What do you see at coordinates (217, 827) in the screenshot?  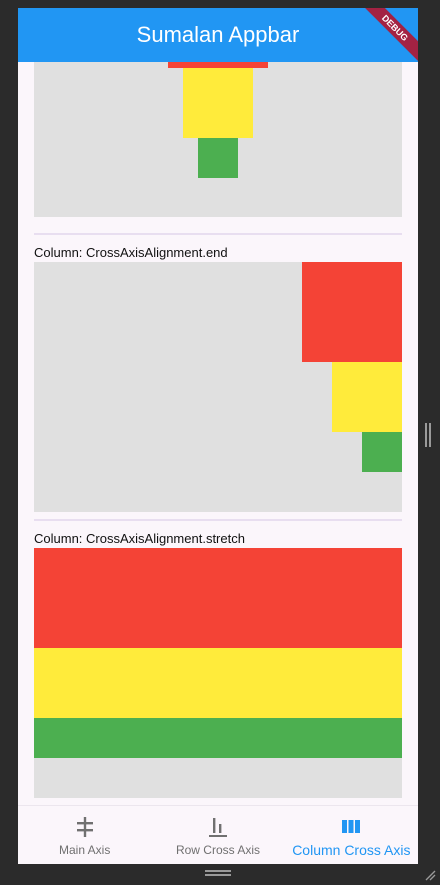 I see `row-cross-axis-icon` at bounding box center [217, 827].